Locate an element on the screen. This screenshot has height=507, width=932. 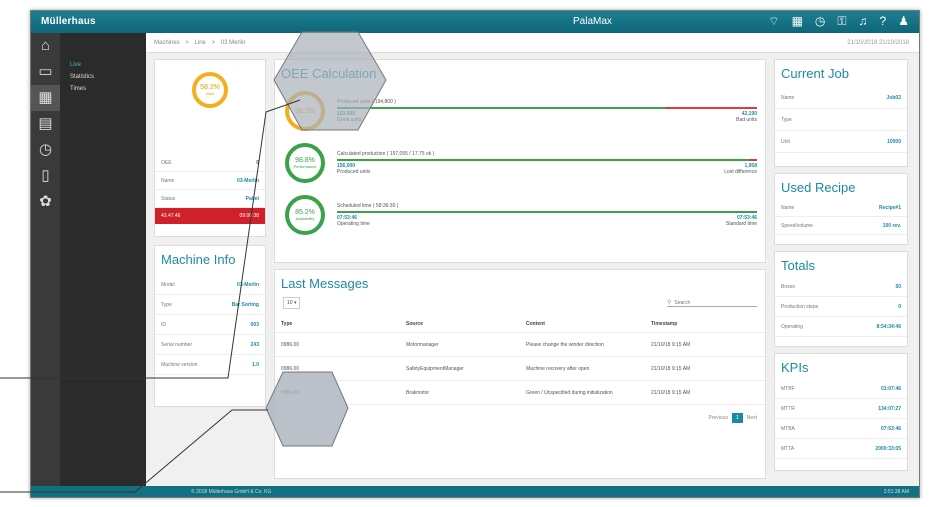
ring-unit: total is located at coordinates (210, 93).